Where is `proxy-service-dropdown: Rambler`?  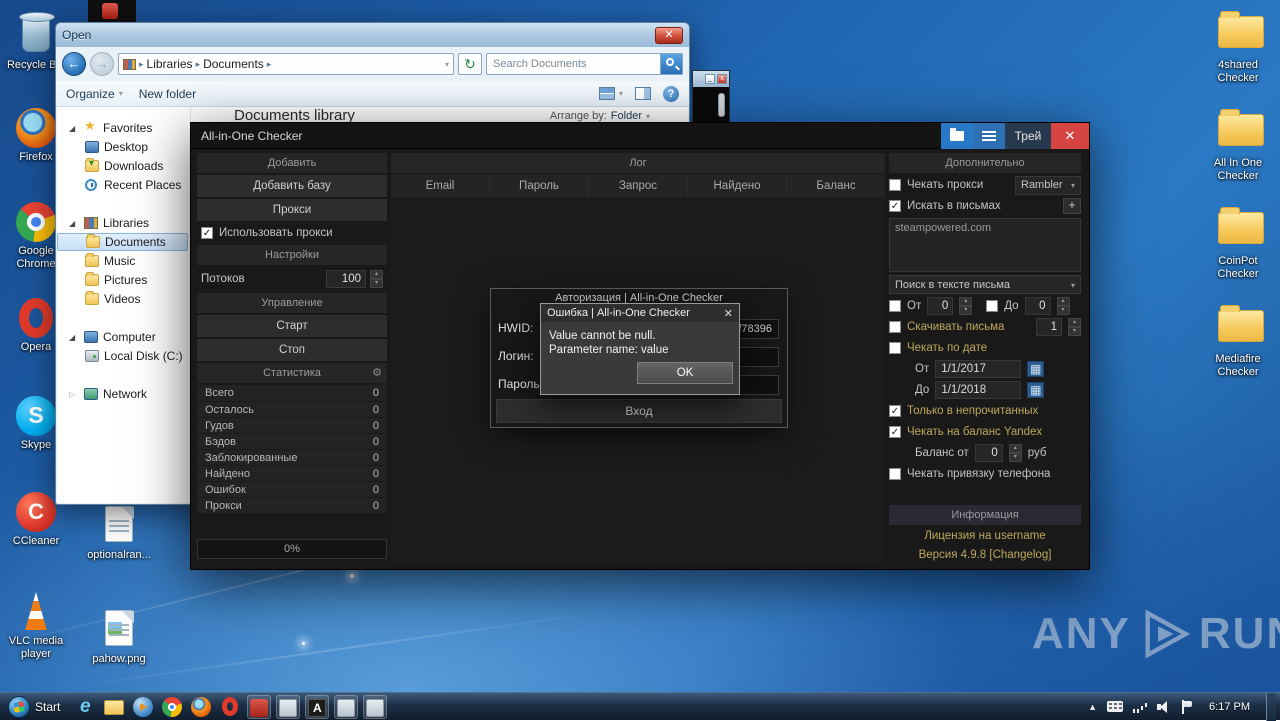
proxy-service-dropdown: Rambler is located at coordinates (1048, 185).